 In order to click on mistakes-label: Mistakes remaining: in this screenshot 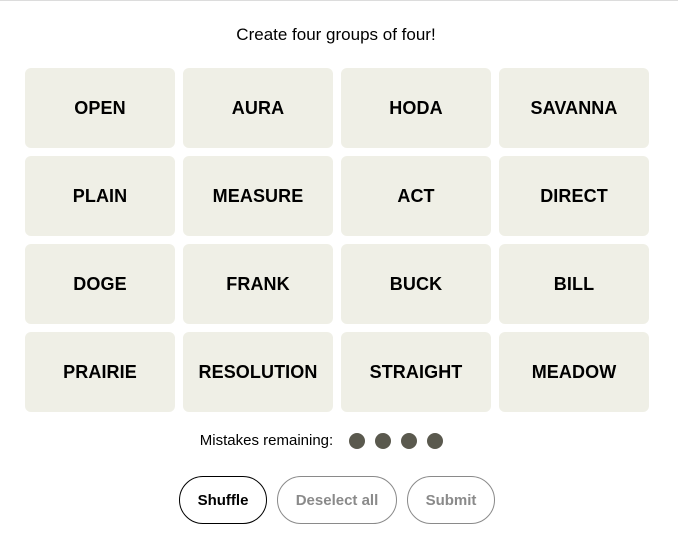, I will do `click(266, 440)`.